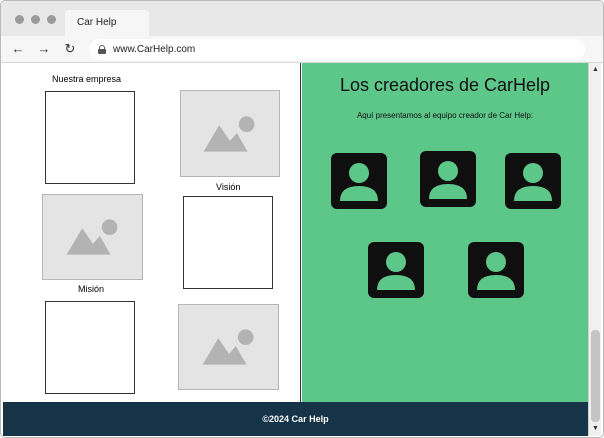  I want to click on window-close-dot, so click(19, 19).